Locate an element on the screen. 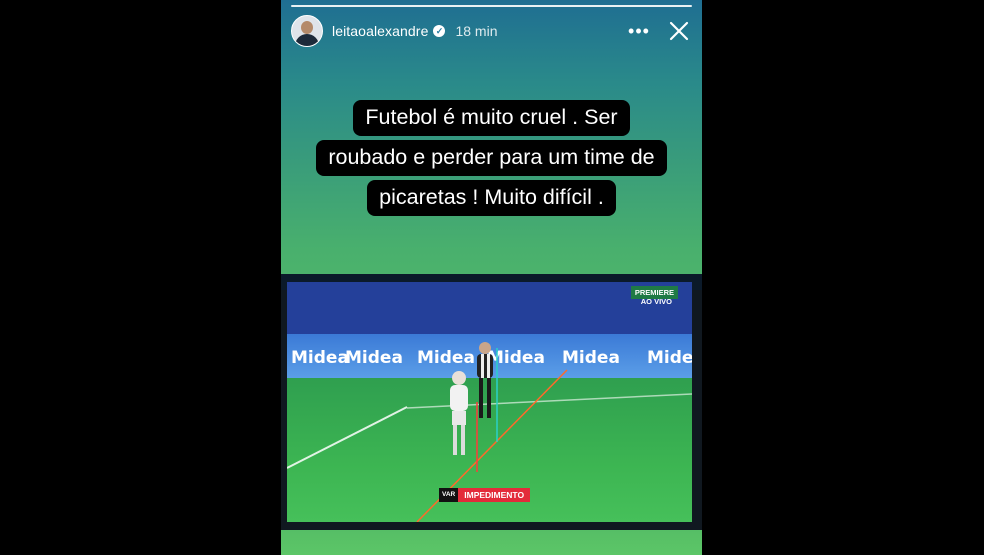  caption-line: picaretas ! Muito difícil . is located at coordinates (491, 198).